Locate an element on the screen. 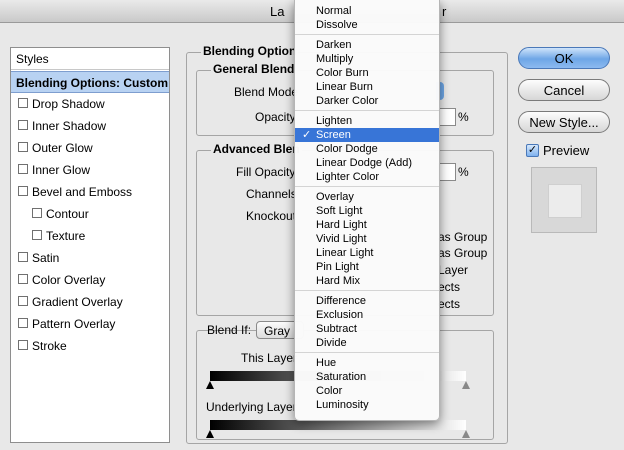 The height and width of the screenshot is (450, 624). knockout-label: Knockout is located at coordinates (271, 216).